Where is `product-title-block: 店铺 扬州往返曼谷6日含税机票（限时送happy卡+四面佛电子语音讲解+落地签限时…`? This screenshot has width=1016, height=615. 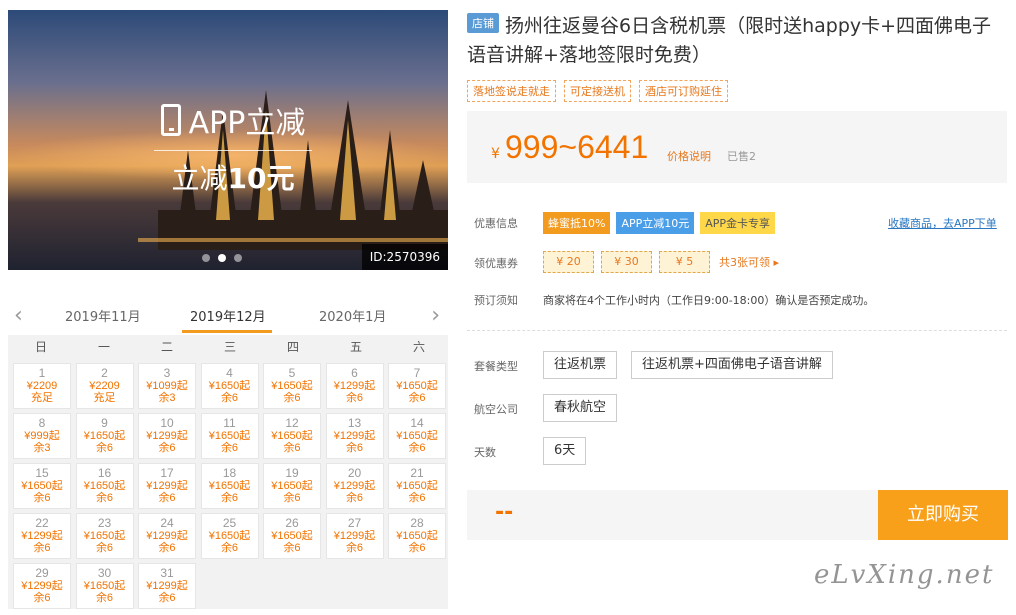 product-title-block: 店铺 扬州往返曼谷6日含税机票（限时送happy卡+四面佛电子语音讲解+落地签限时… is located at coordinates (737, 41).